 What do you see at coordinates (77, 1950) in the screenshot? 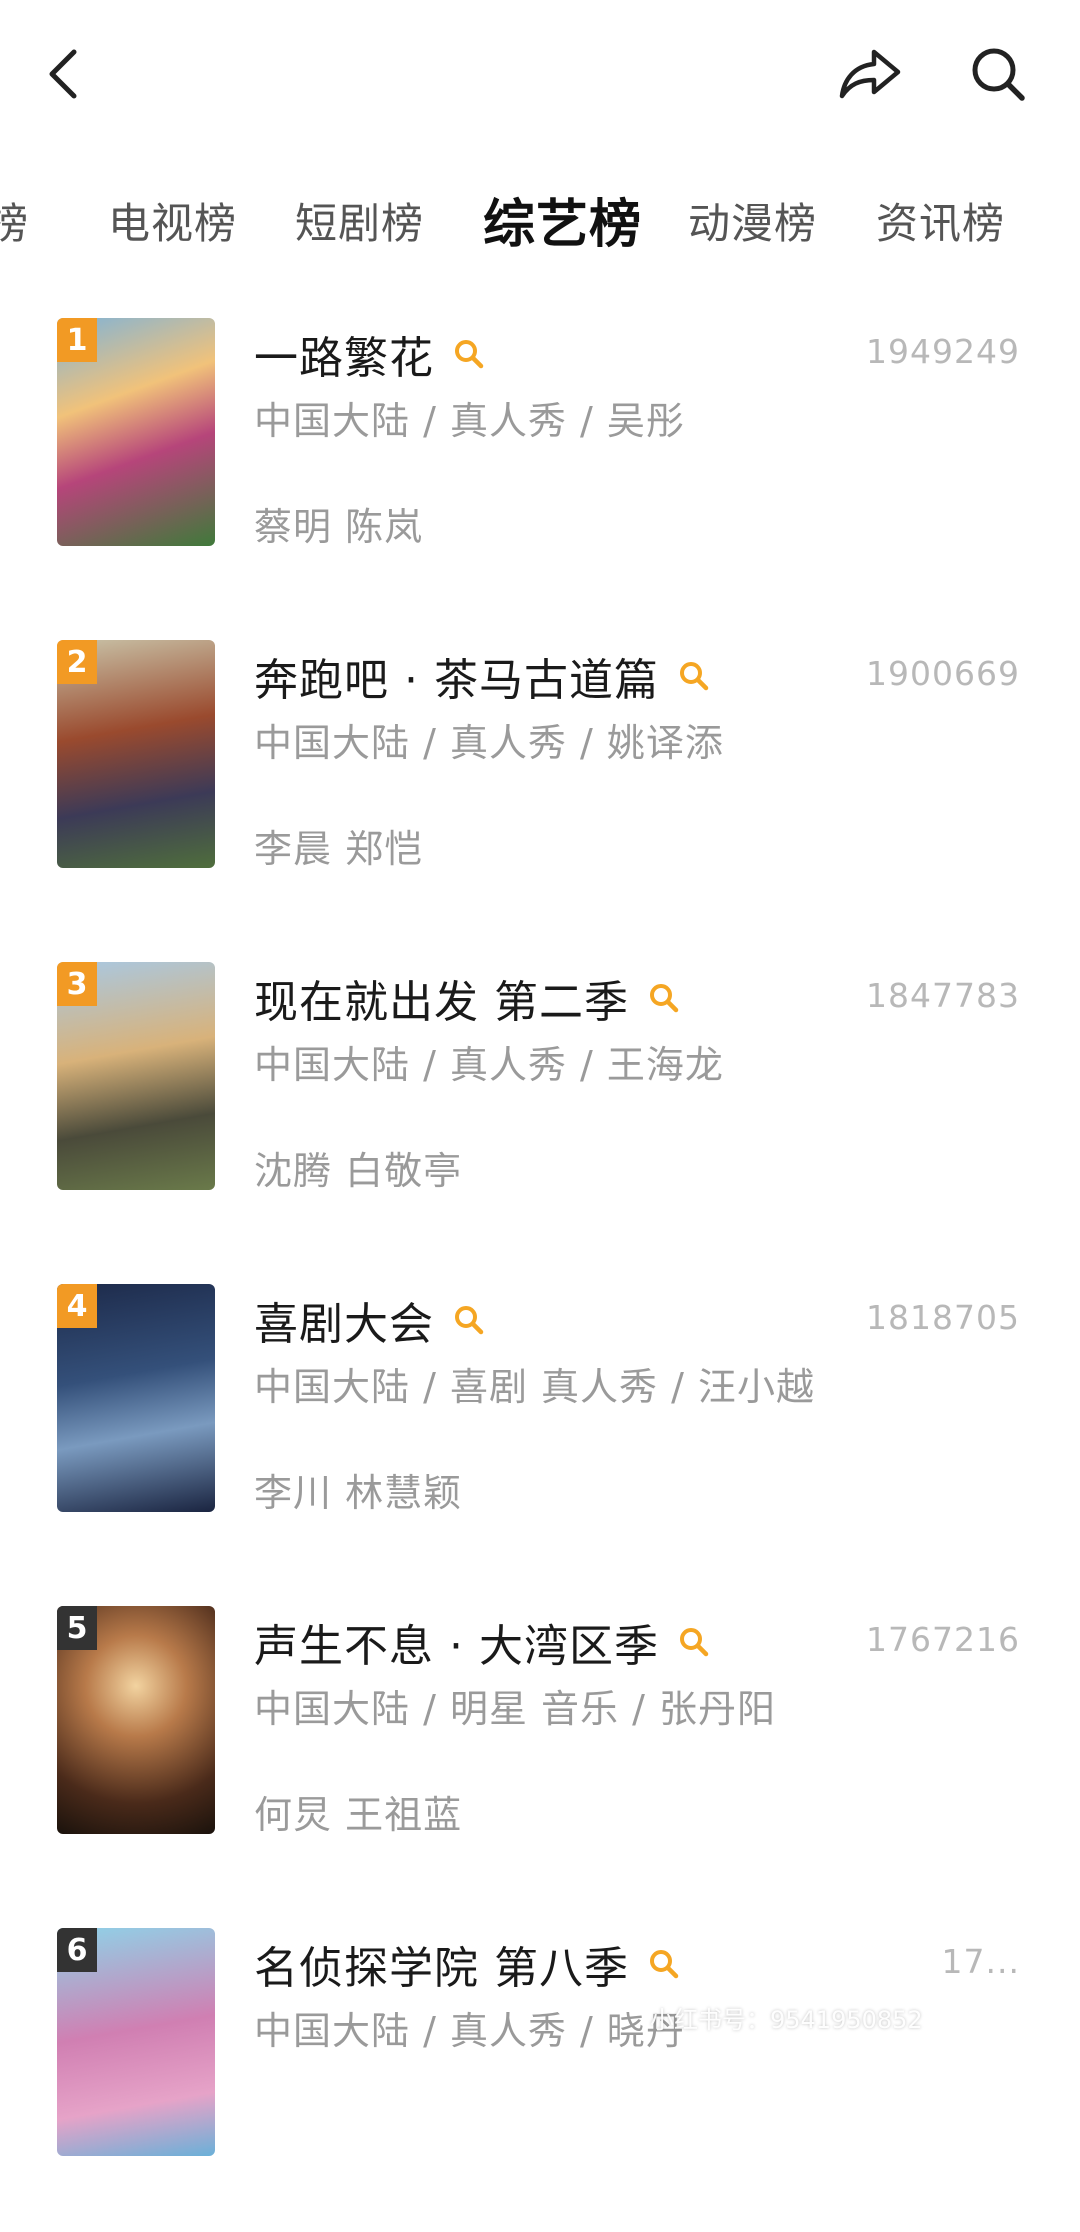
I see `rank-badge: 6` at bounding box center [77, 1950].